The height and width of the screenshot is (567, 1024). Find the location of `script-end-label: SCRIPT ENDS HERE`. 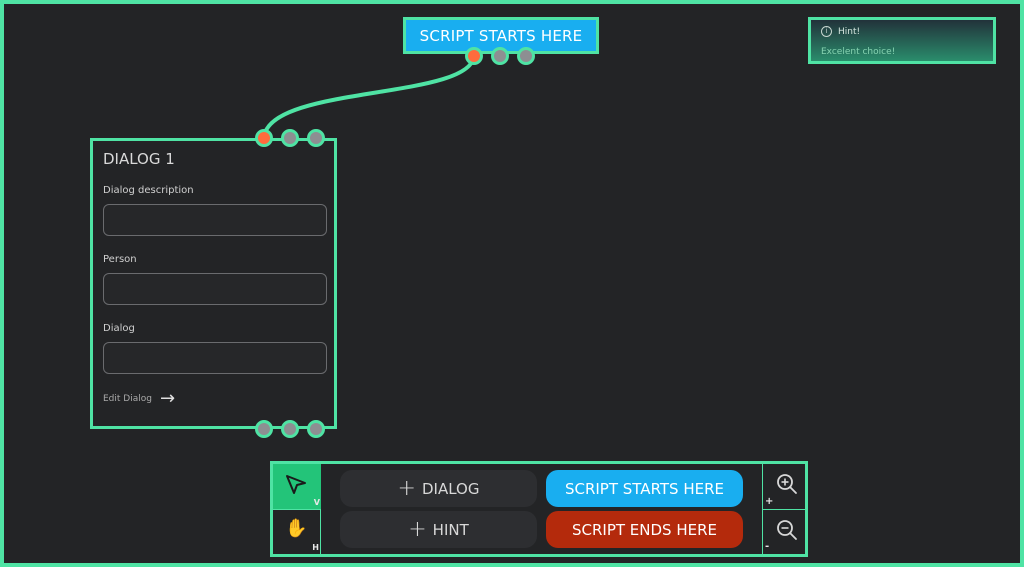

script-end-label: SCRIPT ENDS HERE is located at coordinates (644, 529).